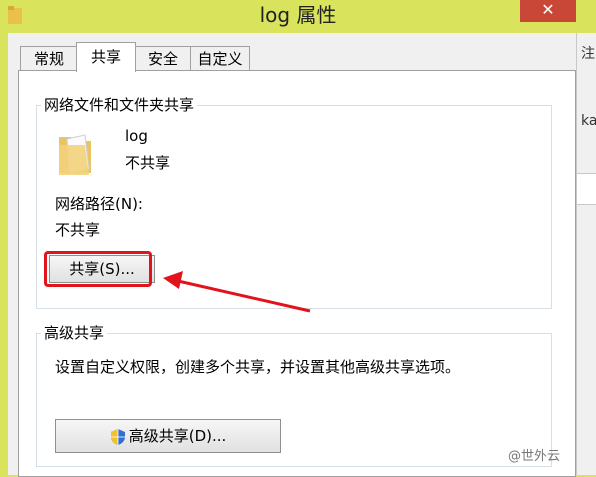 This screenshot has width=596, height=477. Describe the element at coordinates (534, 456) in the screenshot. I see `watermark: @世外云` at that location.